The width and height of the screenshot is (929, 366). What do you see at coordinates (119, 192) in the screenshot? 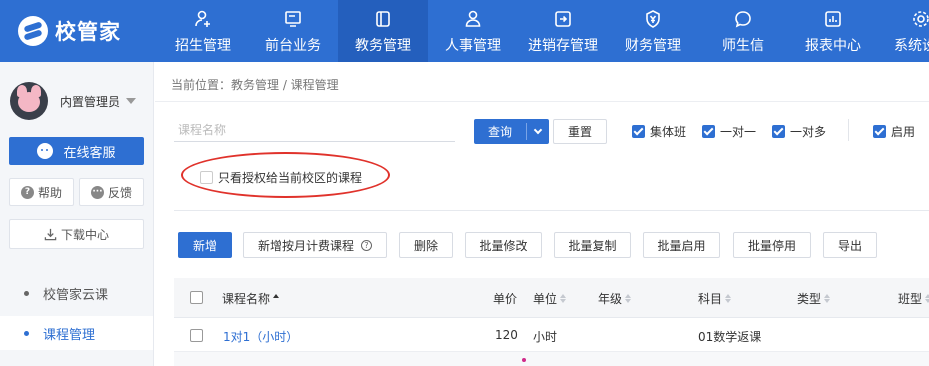
I see `feedback-label: 反馈` at bounding box center [119, 192].